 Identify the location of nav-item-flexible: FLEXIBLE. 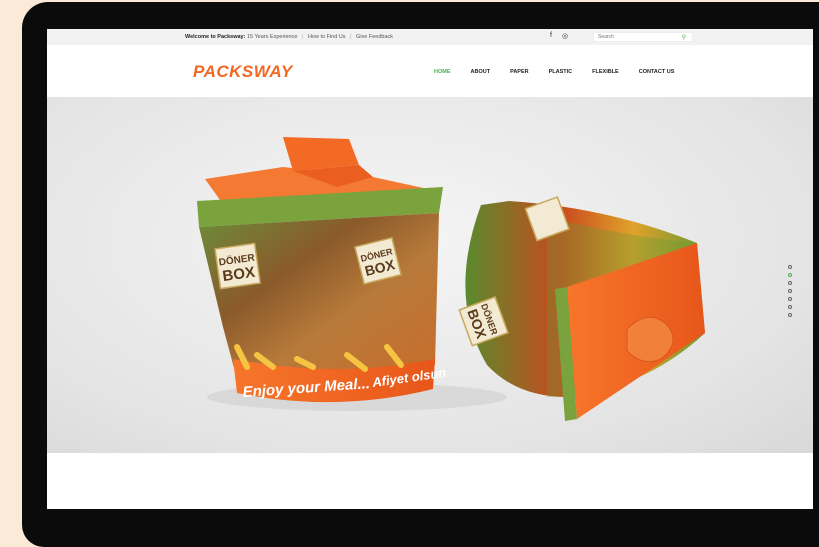
(605, 72).